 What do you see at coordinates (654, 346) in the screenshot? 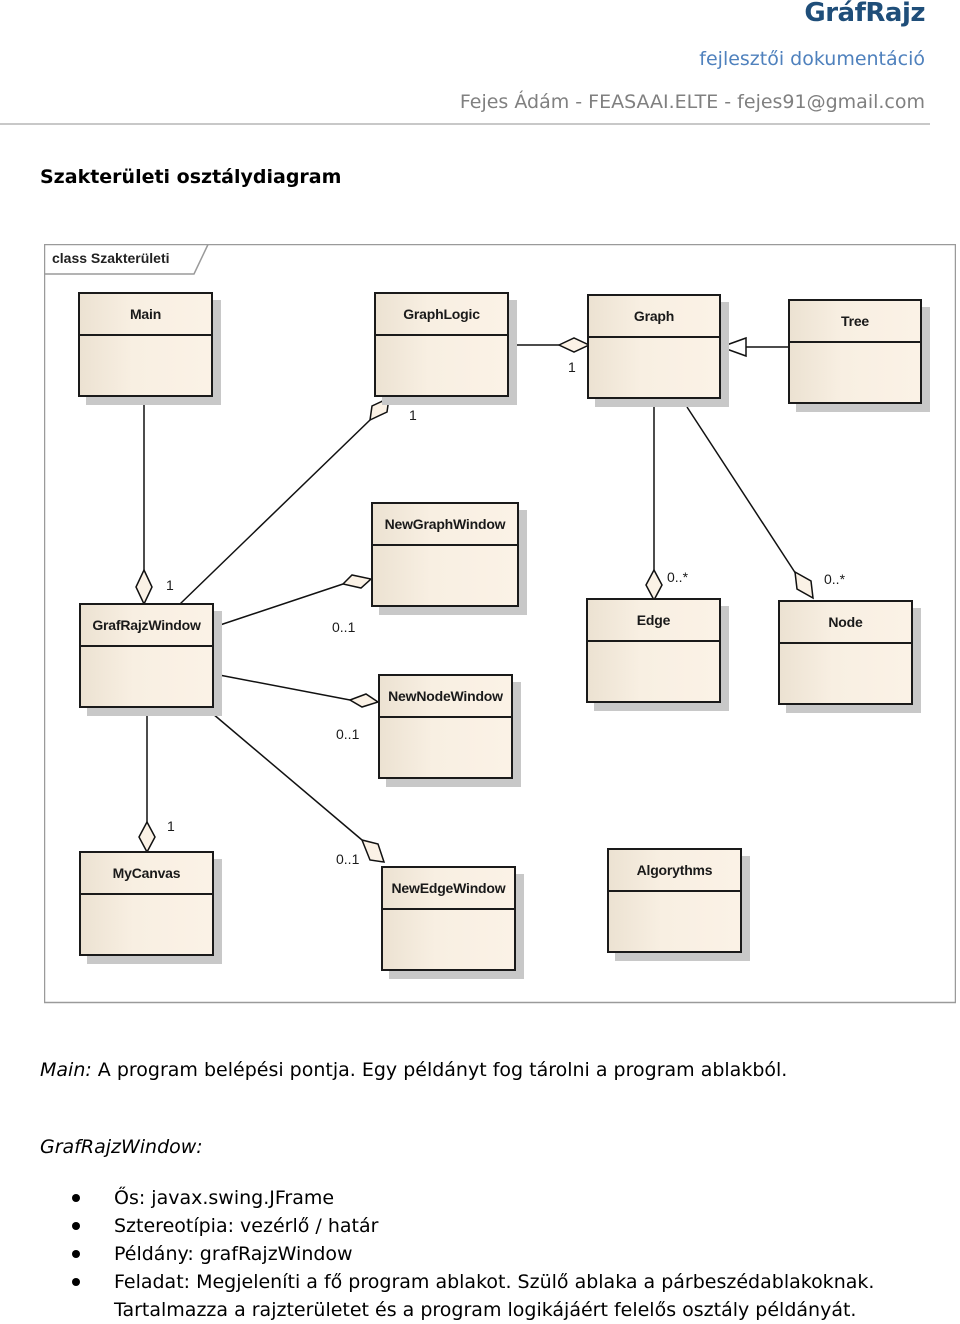
I see `class-graph: Graph` at bounding box center [654, 346].